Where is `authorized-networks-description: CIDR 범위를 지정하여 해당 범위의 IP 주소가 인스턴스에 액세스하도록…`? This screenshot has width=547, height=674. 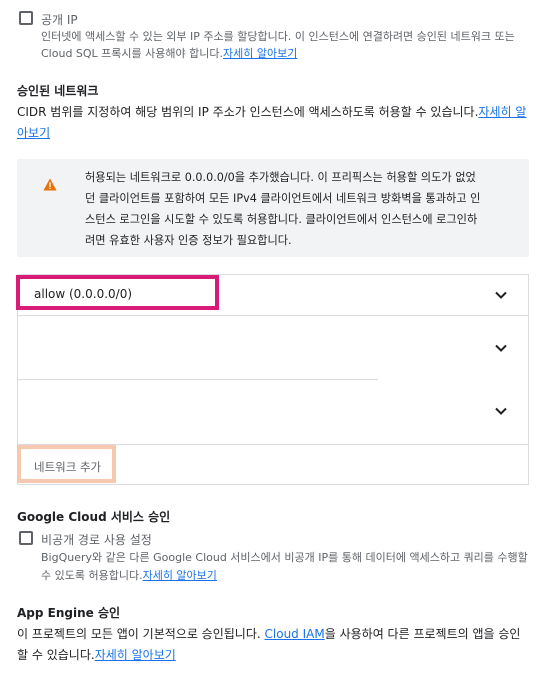
authorized-networks-description: CIDR 범위를 지정하여 해당 범위의 IP 주소가 인스턴스에 액세스하도록… is located at coordinates (274, 123).